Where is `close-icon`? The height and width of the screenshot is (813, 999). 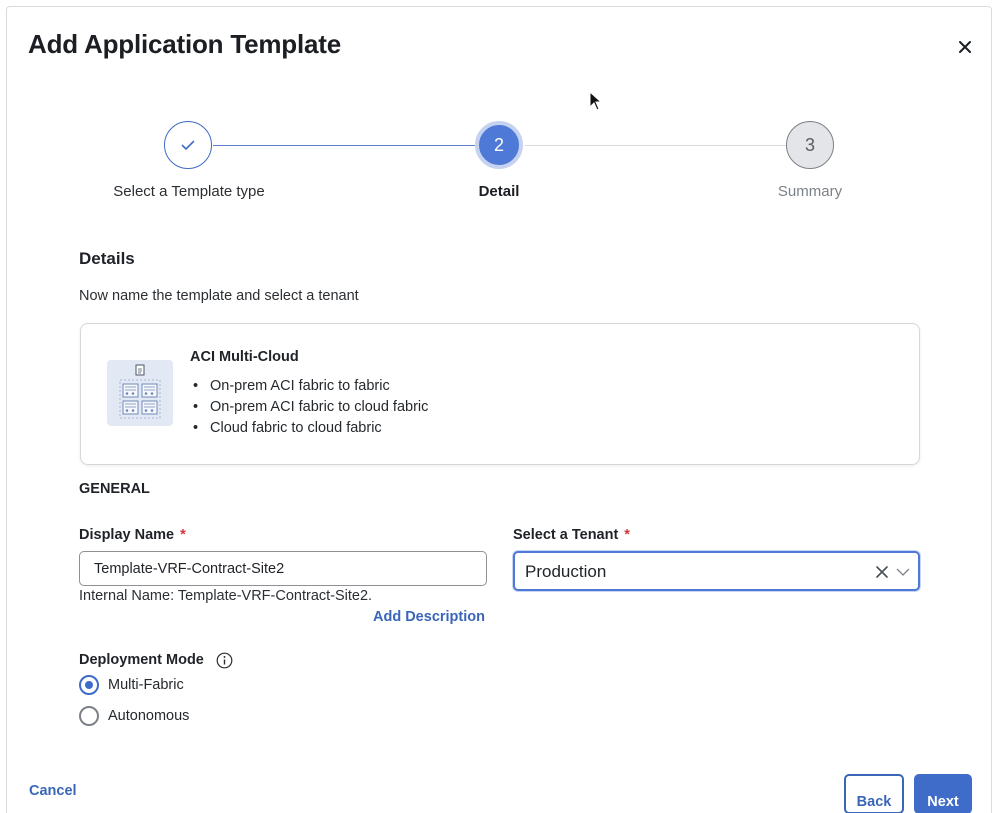 close-icon is located at coordinates (965, 47).